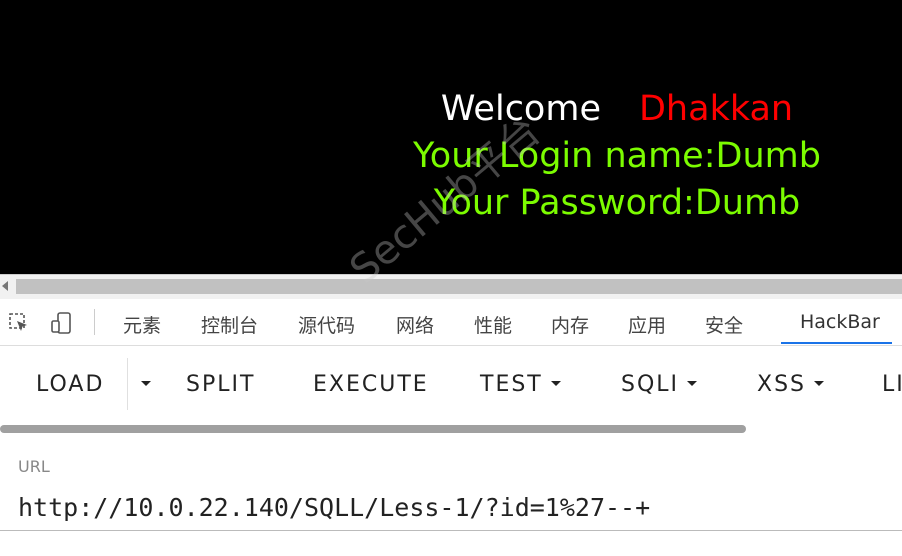  Describe the element at coordinates (724, 324) in the screenshot. I see `tab-security: 安全` at that location.